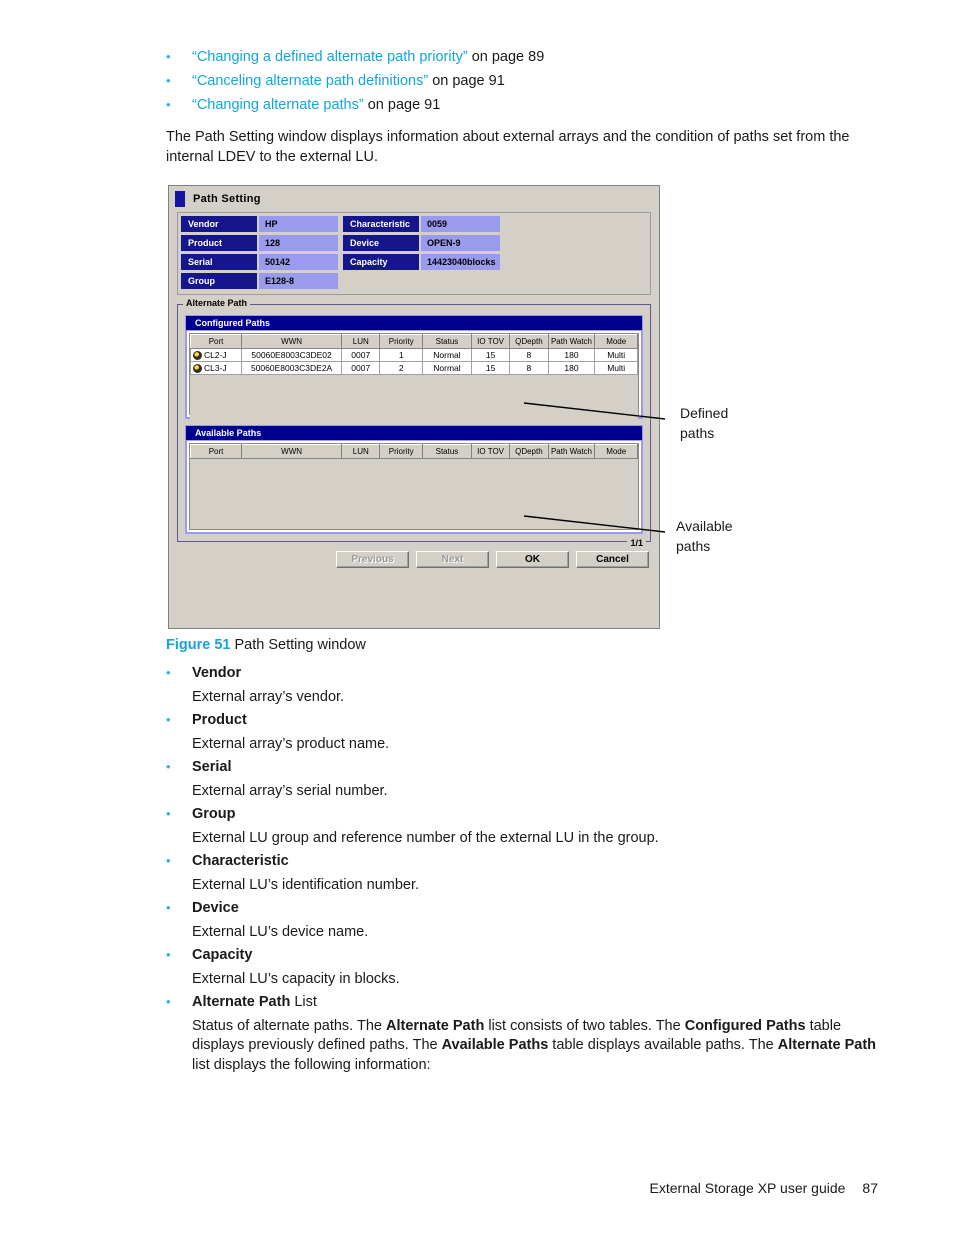 The height and width of the screenshot is (1235, 954). I want to click on figure-caption: Figure 51 Path Setting window, so click(266, 645).